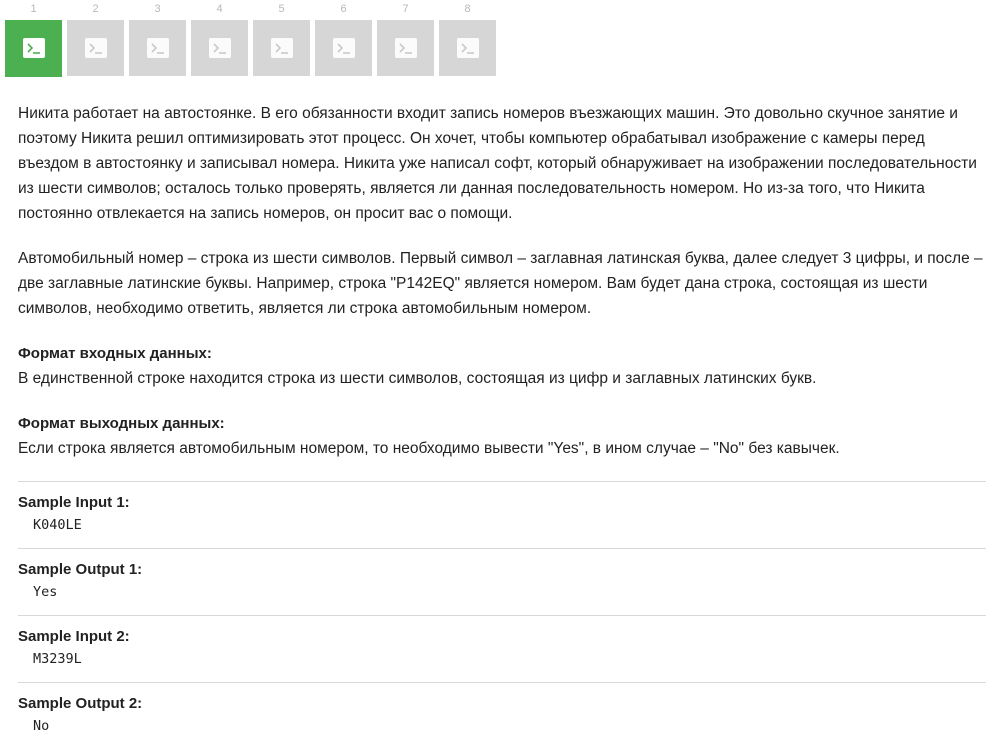 Image resolution: width=1001 pixels, height=747 pixels. I want to click on step-number: 5, so click(281, 9).